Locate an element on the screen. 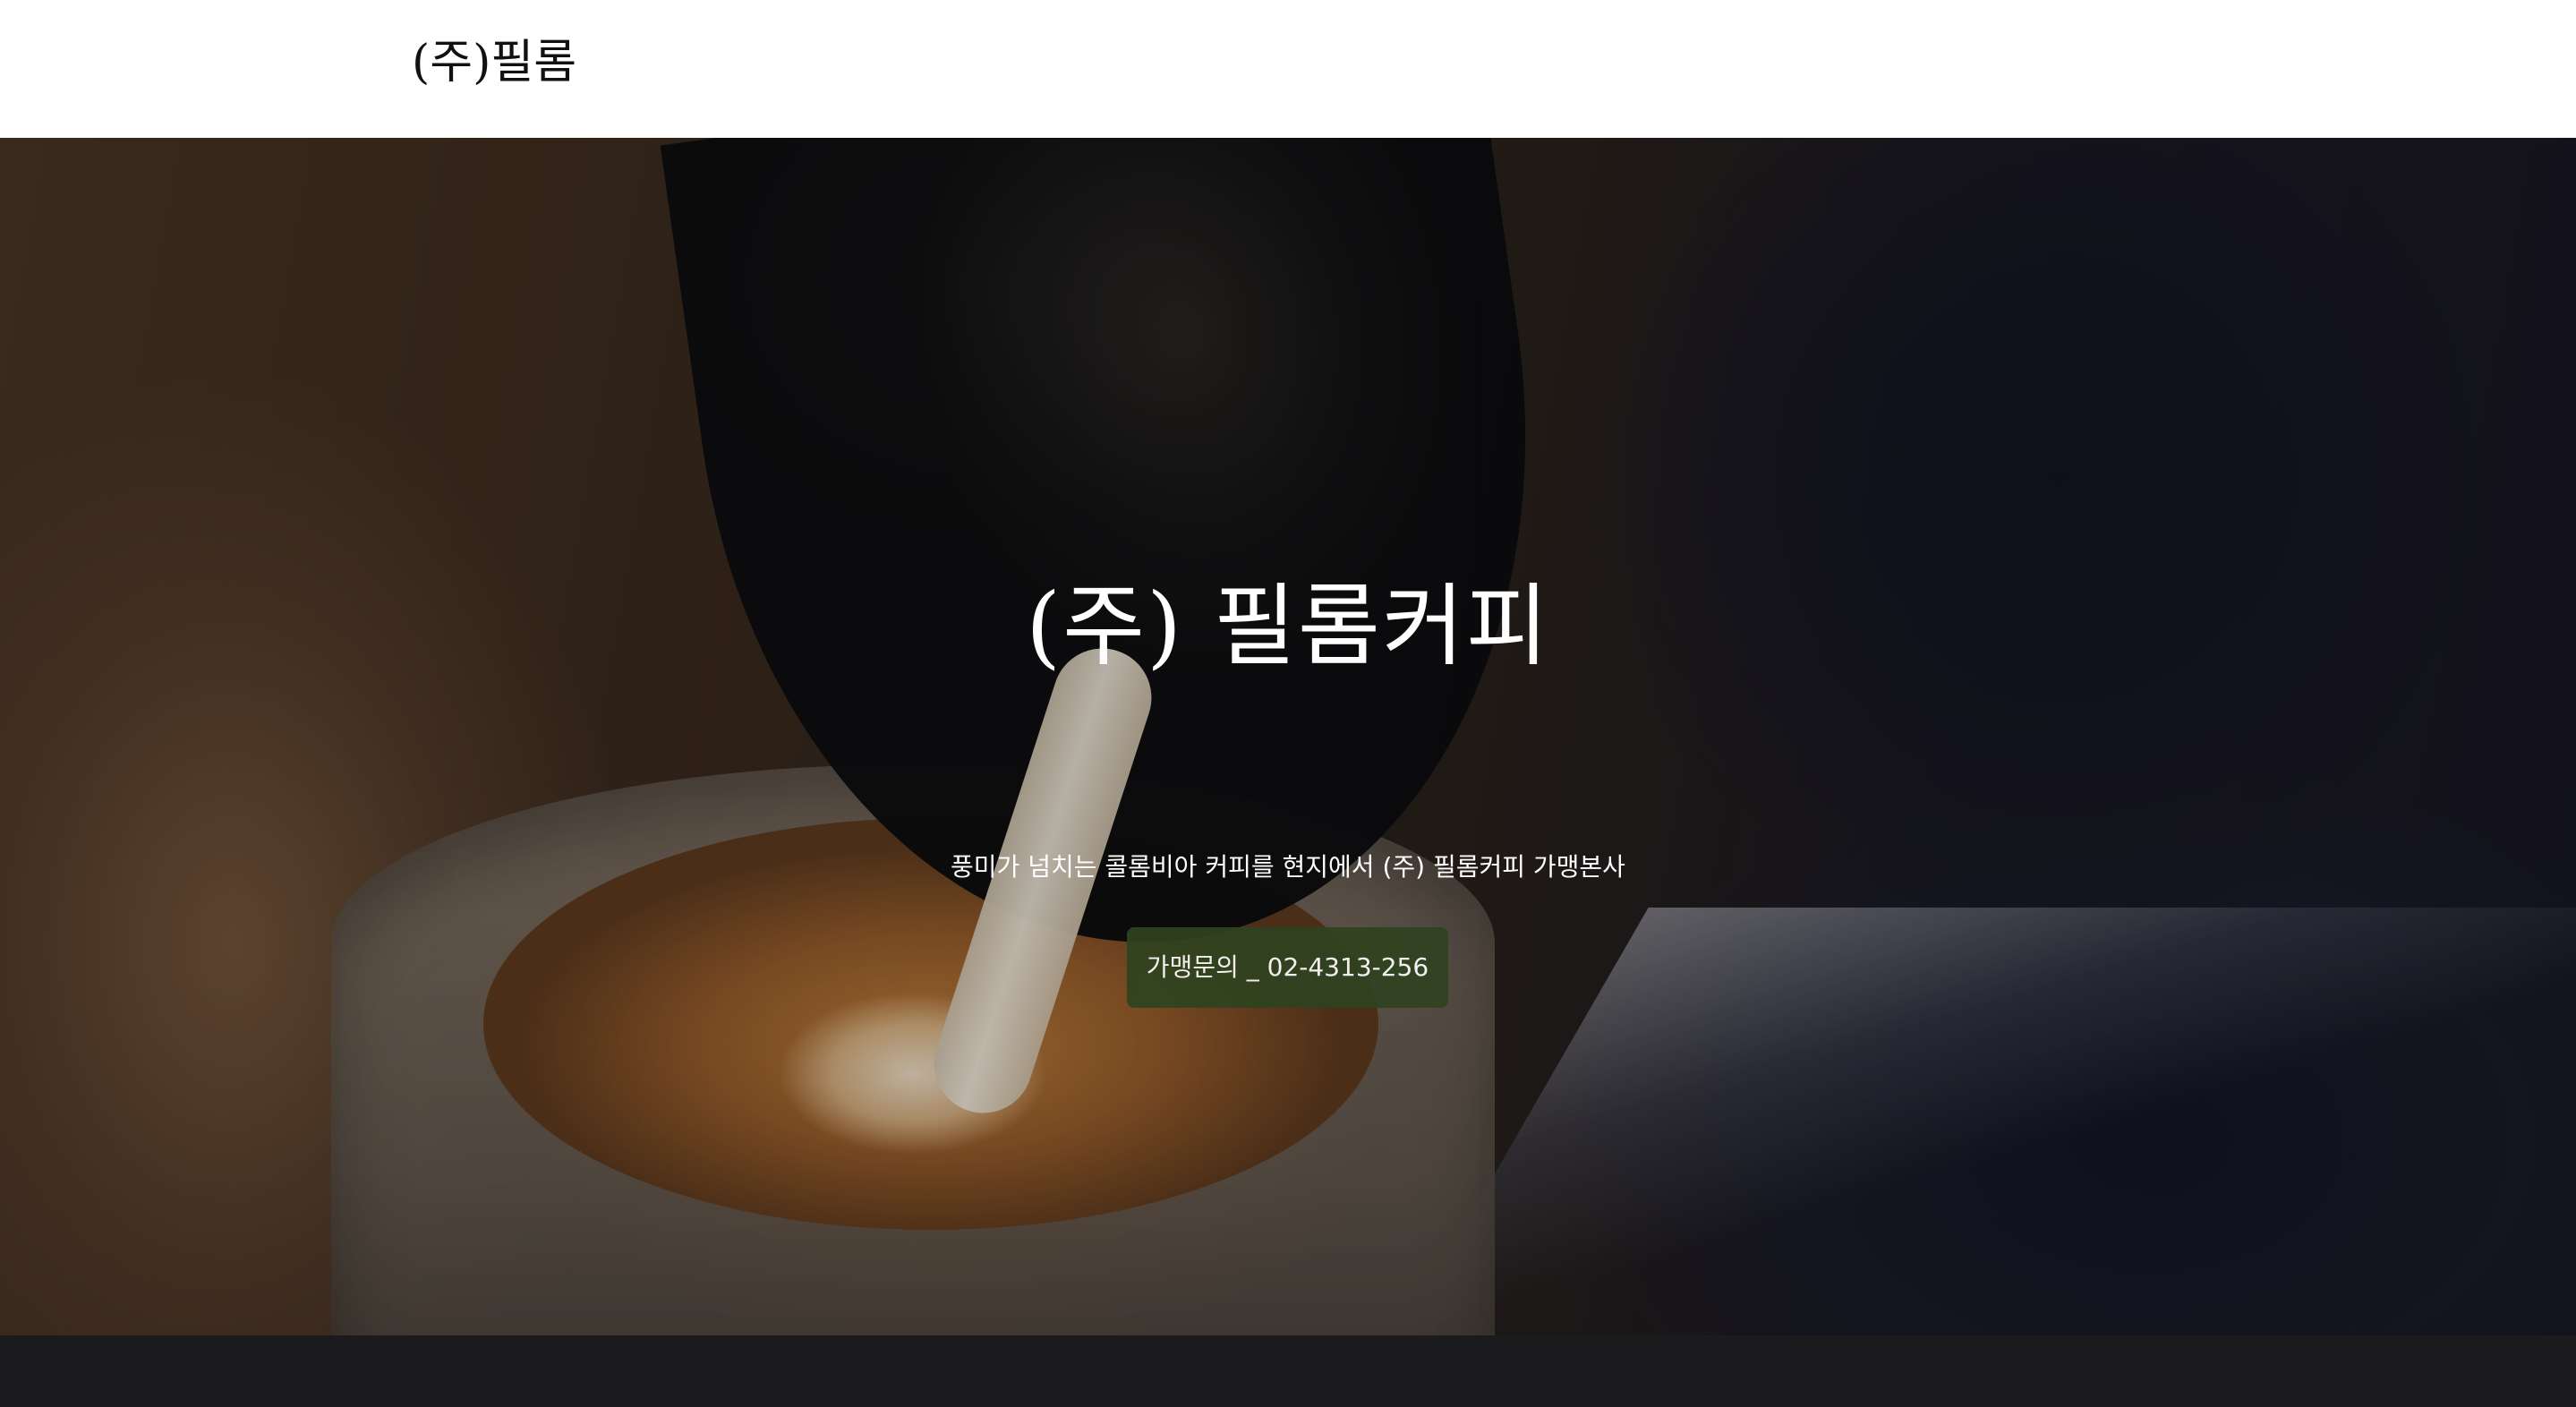 The image size is (2576, 1407). brand-logo: (주)필롬 is located at coordinates (494, 62).